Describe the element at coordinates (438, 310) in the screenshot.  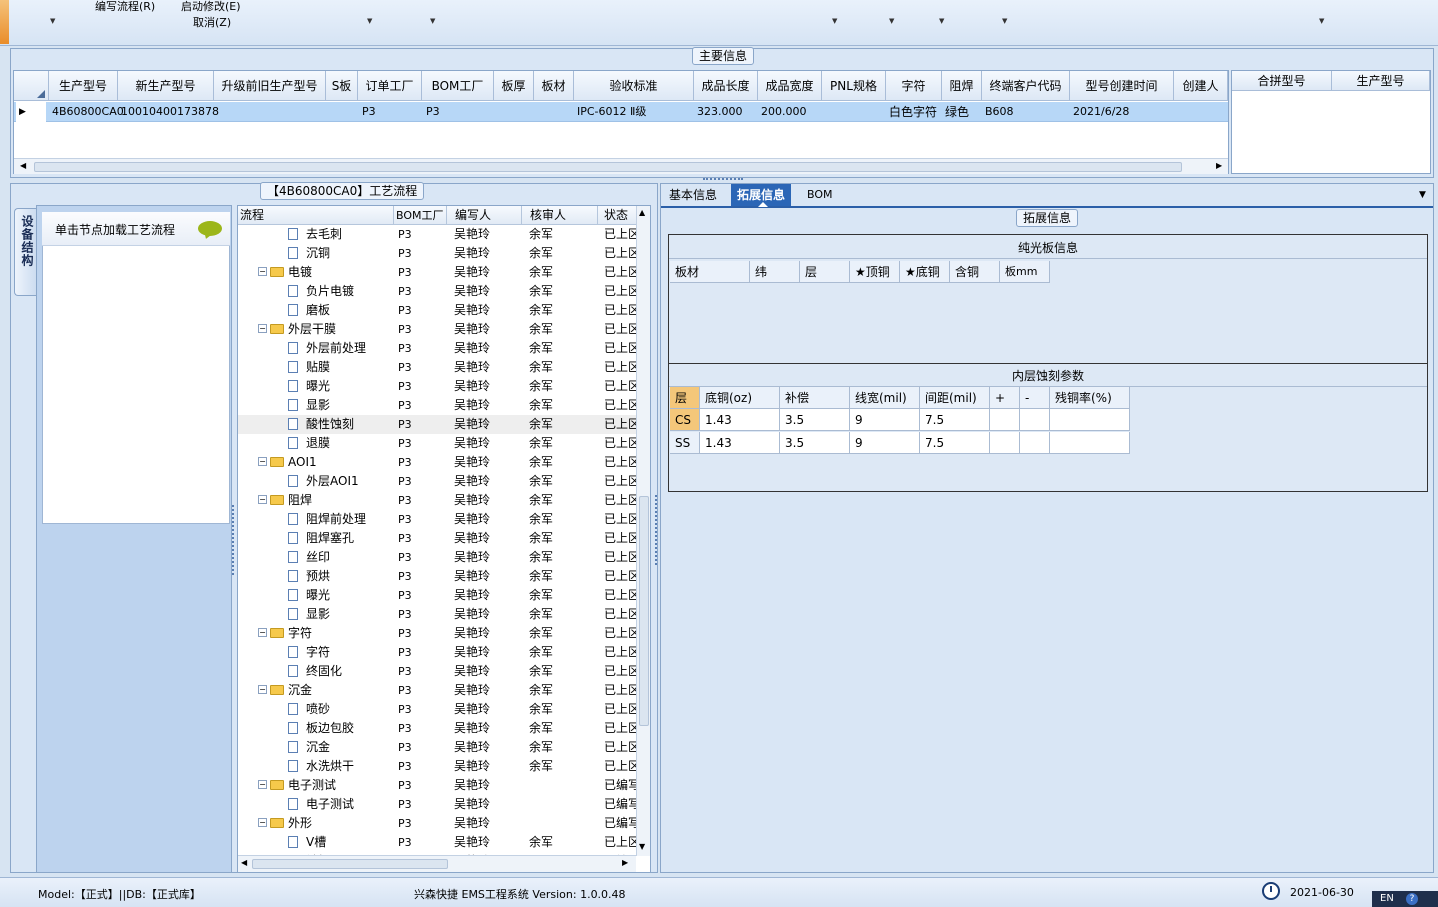
I see `tree-row: 磨板 P3 吴艳玲 余军 已上区` at that location.